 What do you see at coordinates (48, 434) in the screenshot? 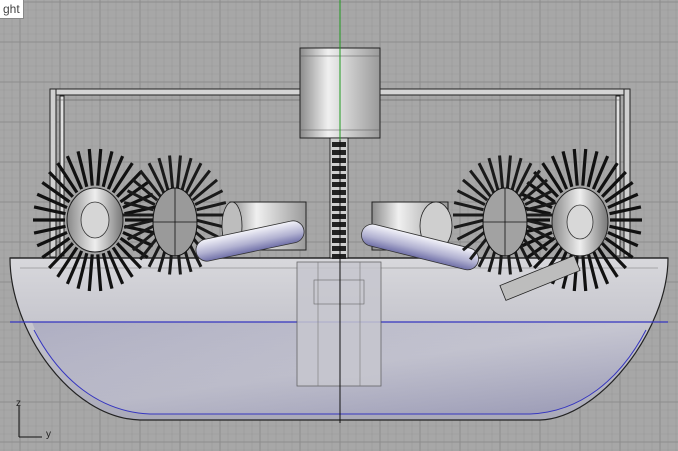
I see `axis-y-label: y` at bounding box center [48, 434].